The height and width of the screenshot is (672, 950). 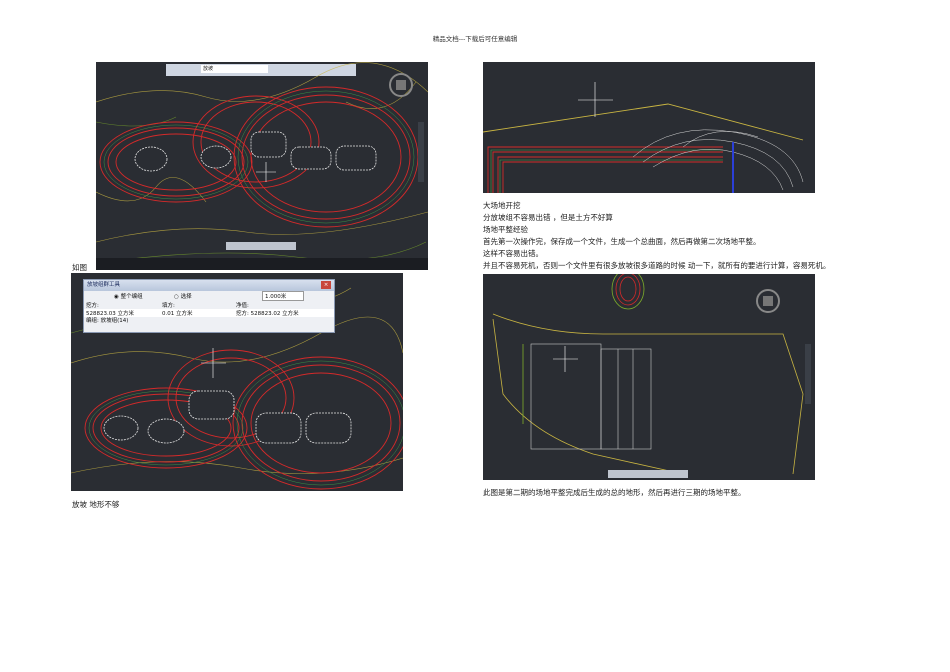 What do you see at coordinates (267, 314) in the screenshot?
I see `net-value: 挖方: 528823.02 立方米` at bounding box center [267, 314].